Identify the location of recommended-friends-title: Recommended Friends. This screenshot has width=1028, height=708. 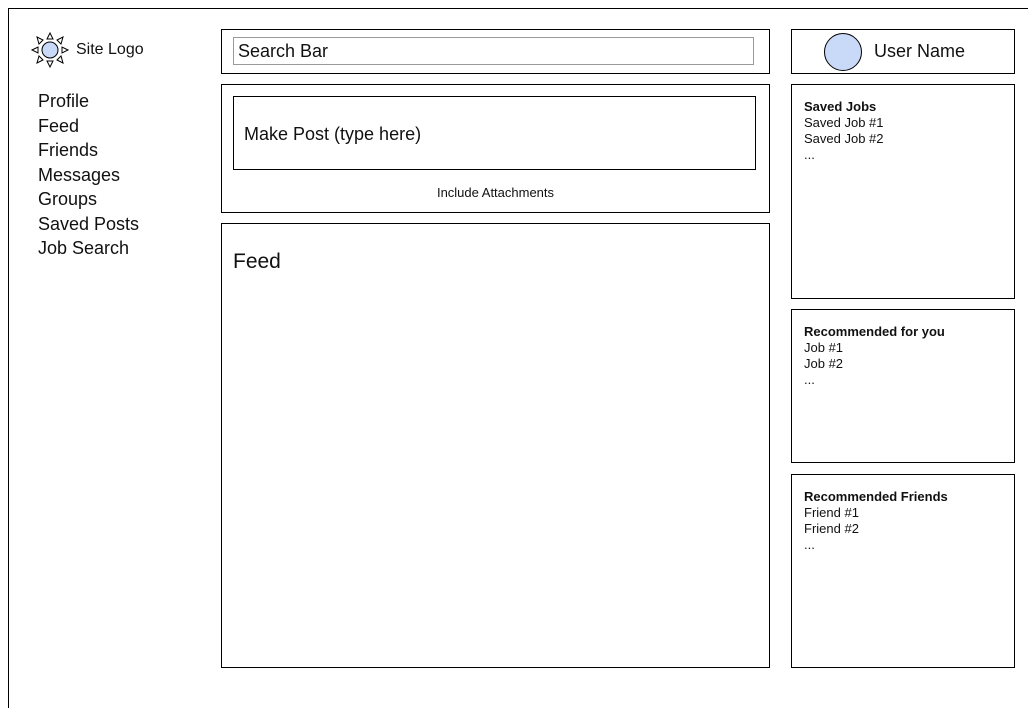
(876, 496).